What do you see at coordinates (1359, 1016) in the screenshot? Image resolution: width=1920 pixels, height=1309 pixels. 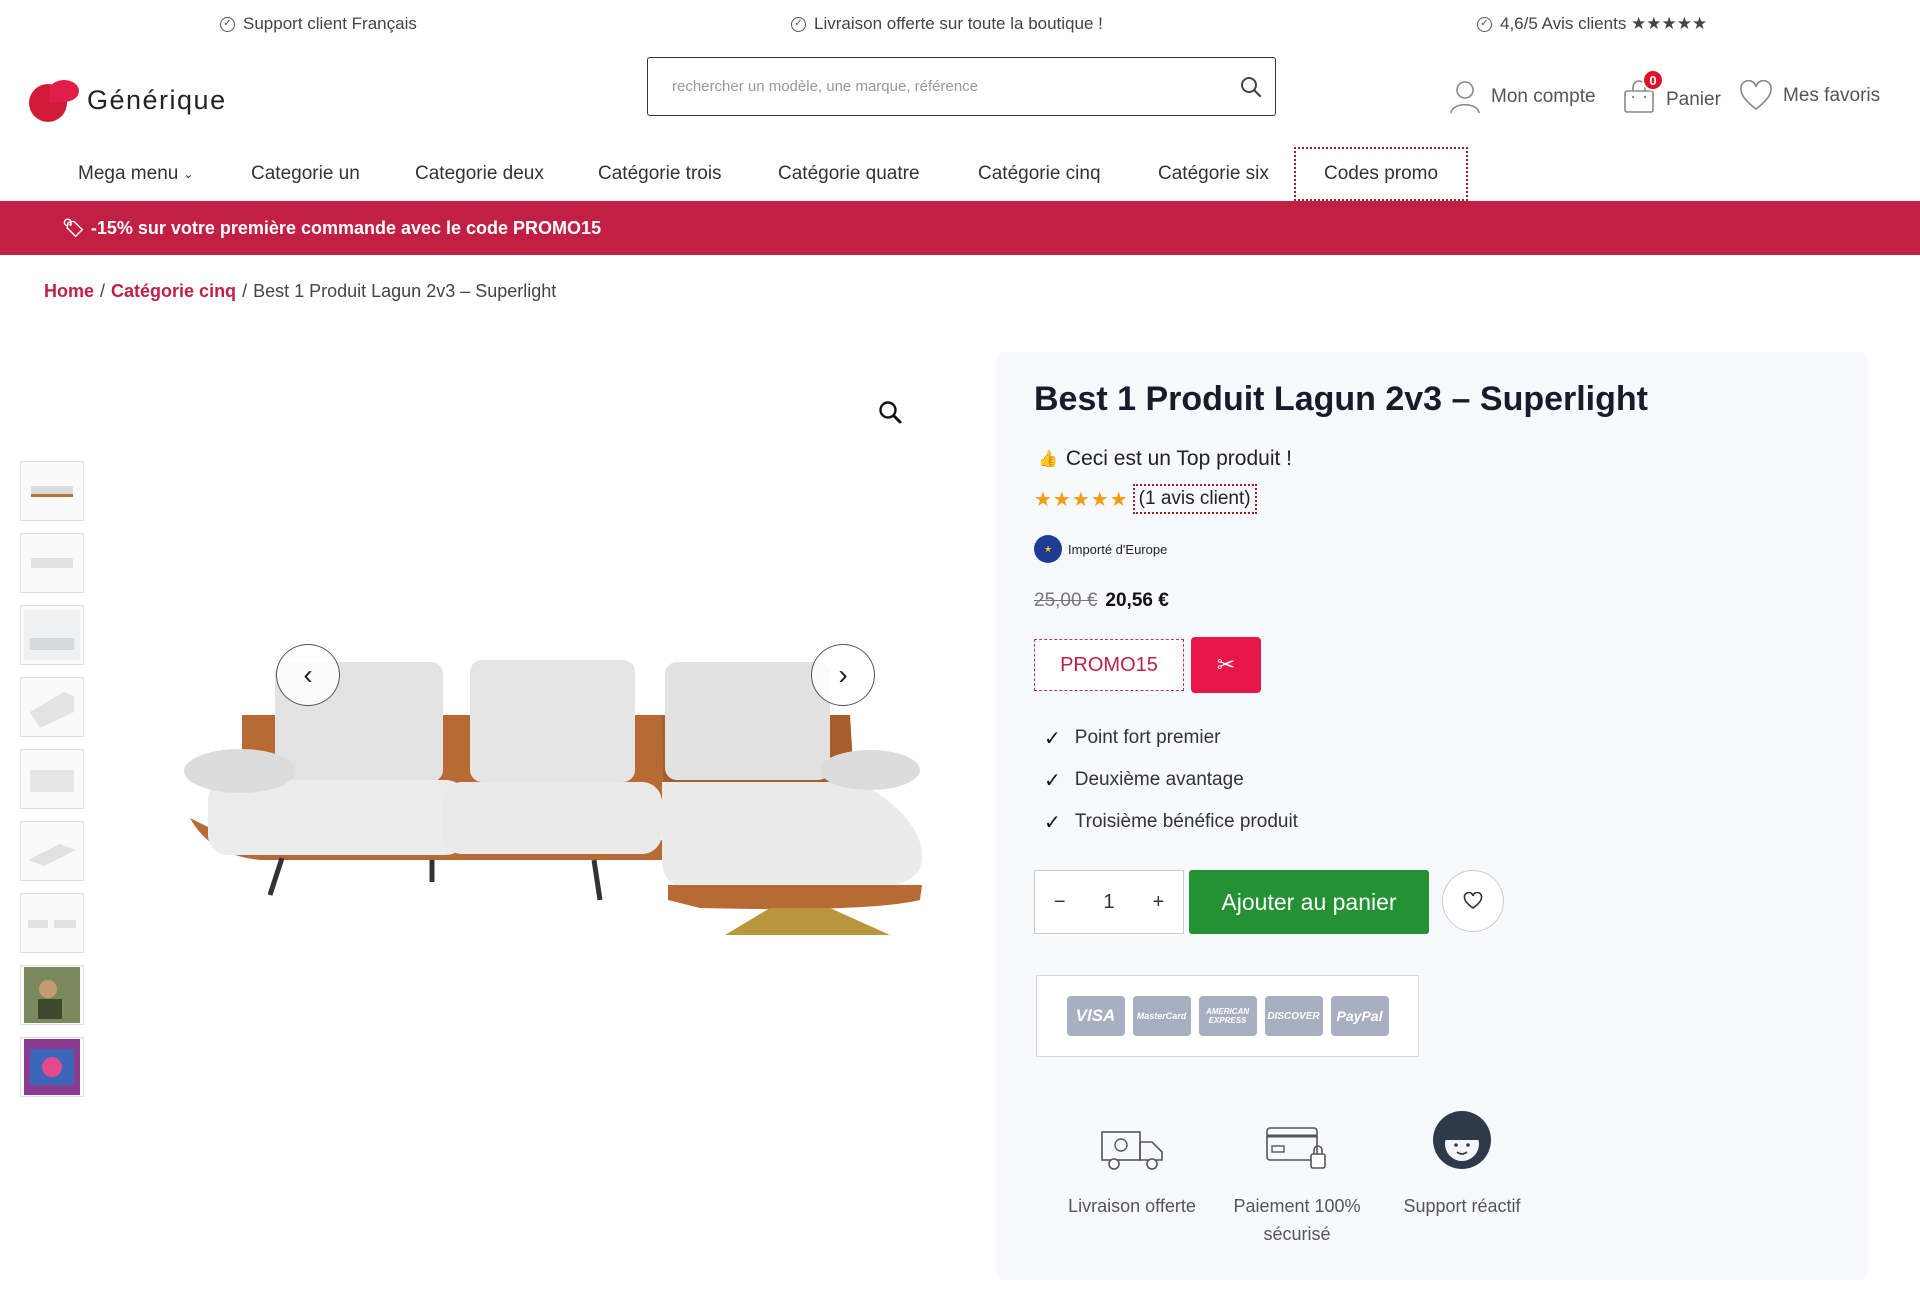 I see `paypal-icon: PayPal` at bounding box center [1359, 1016].